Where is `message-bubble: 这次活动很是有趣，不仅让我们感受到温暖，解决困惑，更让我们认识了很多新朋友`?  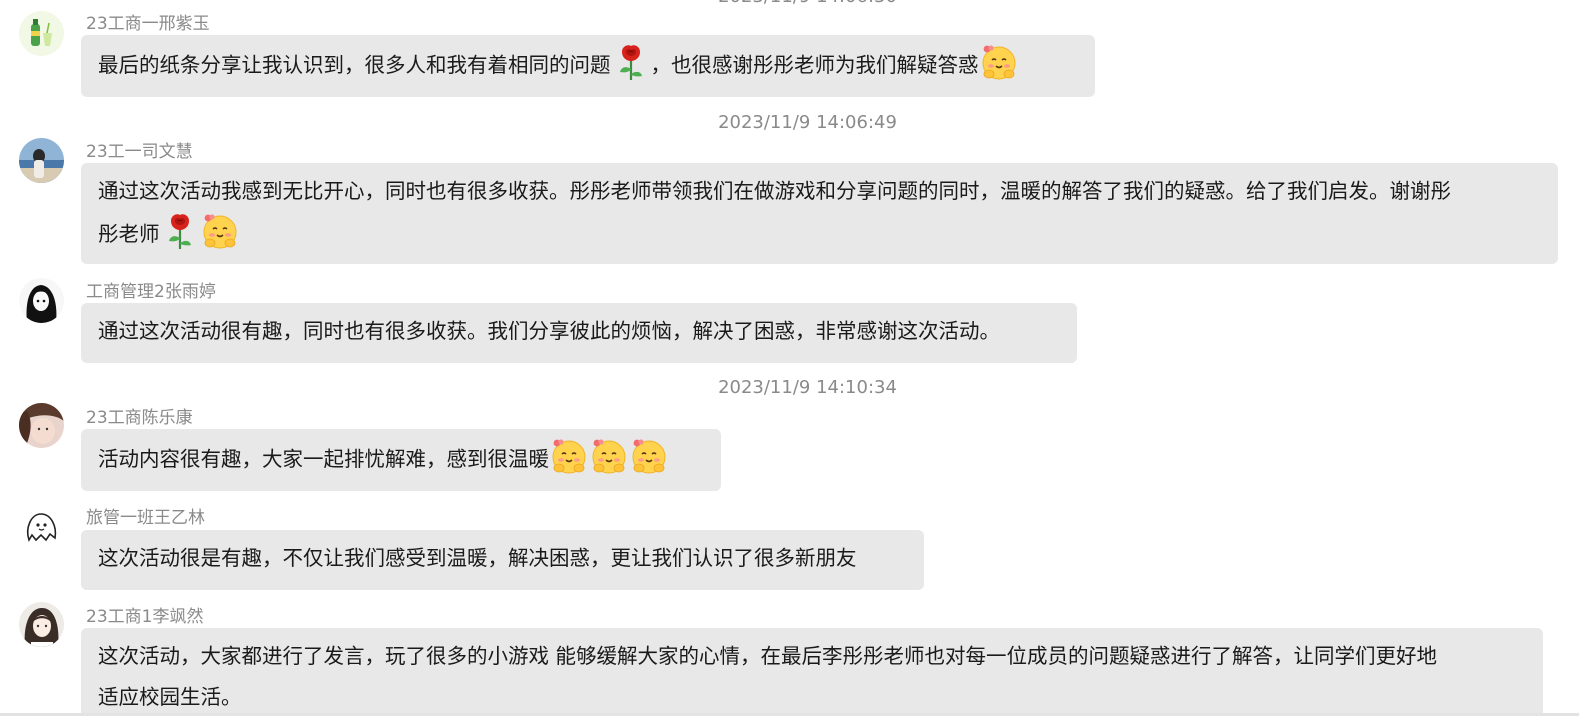 message-bubble: 这次活动很是有趣，不仅让我们感受到温暖，解决困惑，更让我们认识了很多新朋友 is located at coordinates (502, 560).